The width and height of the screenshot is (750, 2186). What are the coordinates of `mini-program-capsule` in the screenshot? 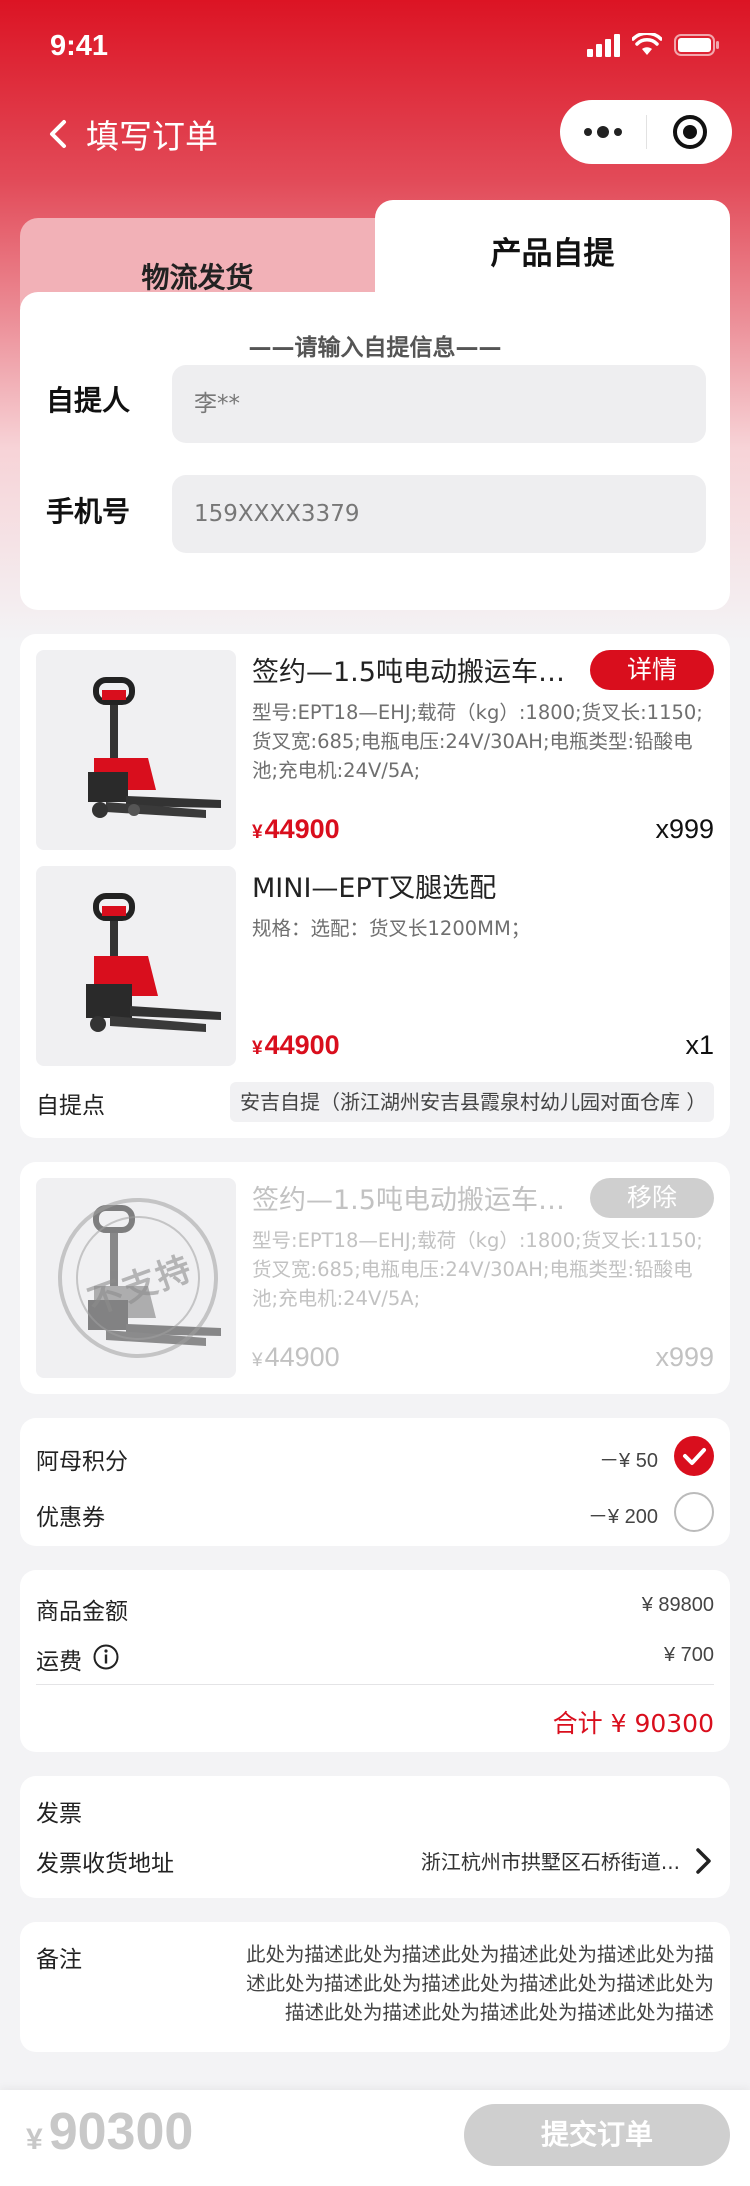 It's located at (646, 132).